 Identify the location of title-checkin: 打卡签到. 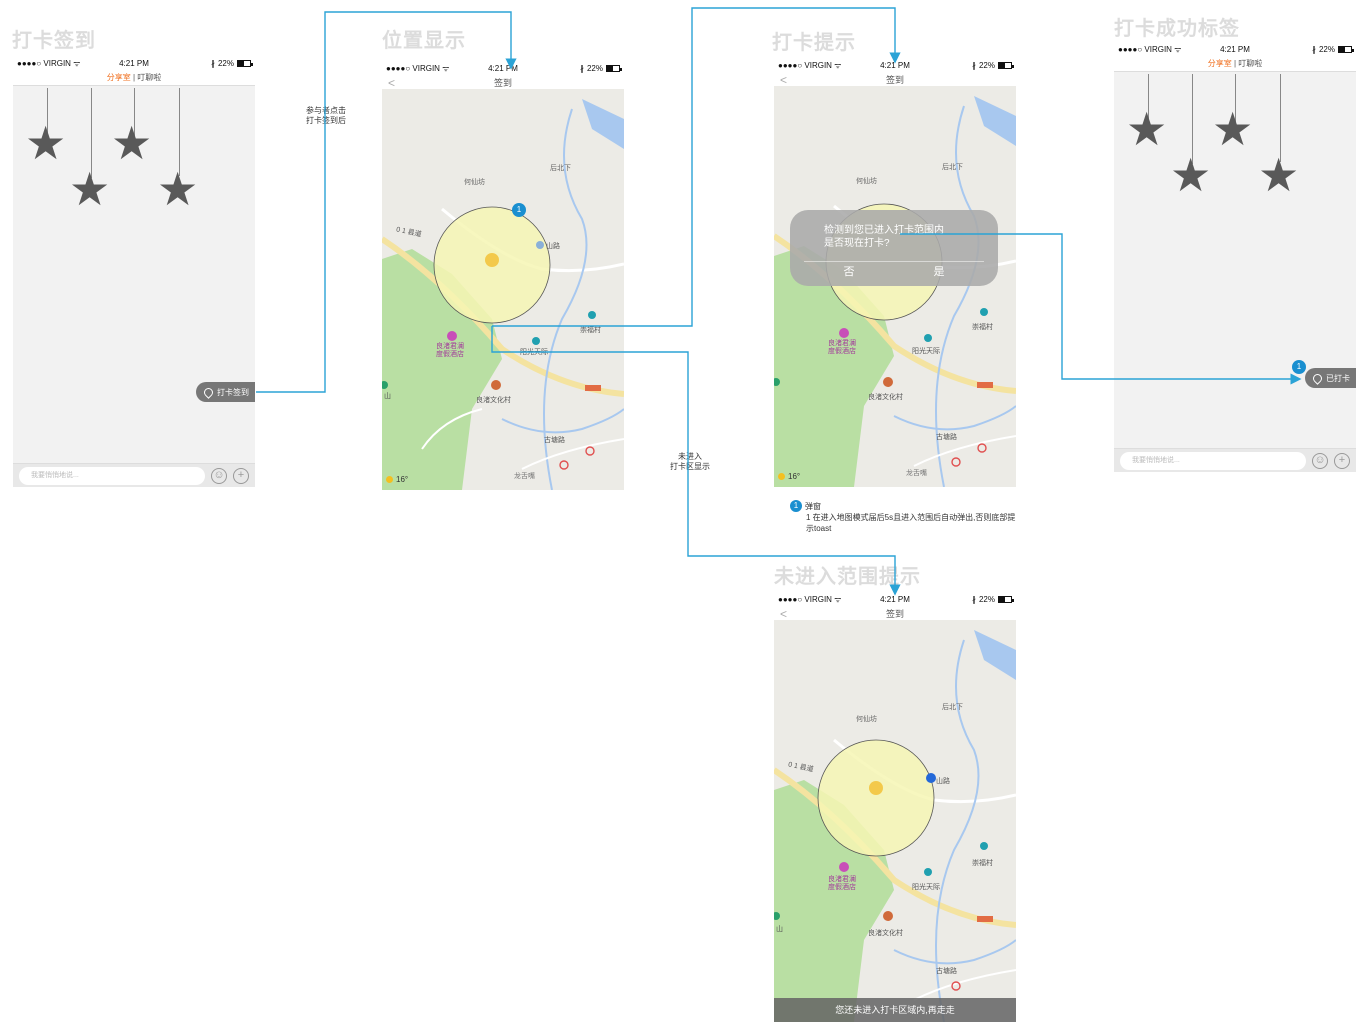
(54, 40).